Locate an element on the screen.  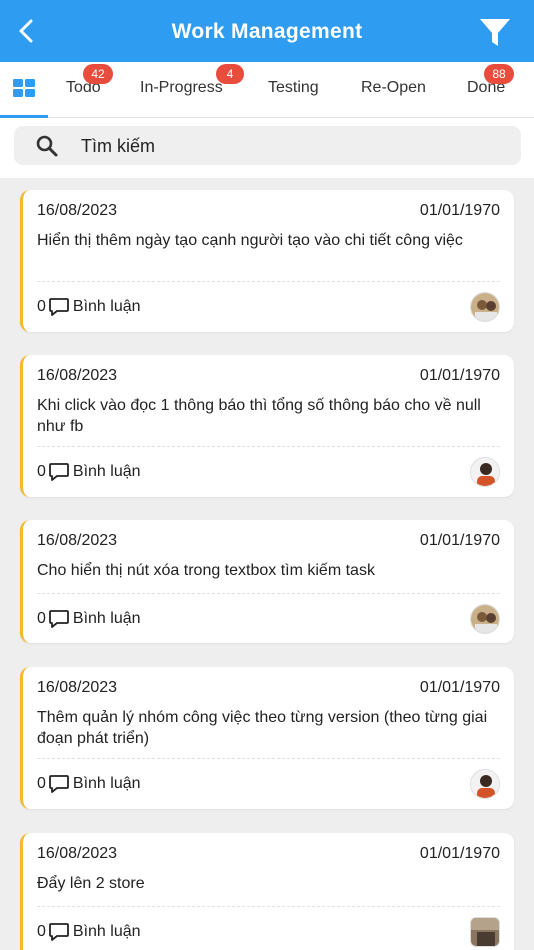
tab-todo-badge: 42 is located at coordinates (98, 74).